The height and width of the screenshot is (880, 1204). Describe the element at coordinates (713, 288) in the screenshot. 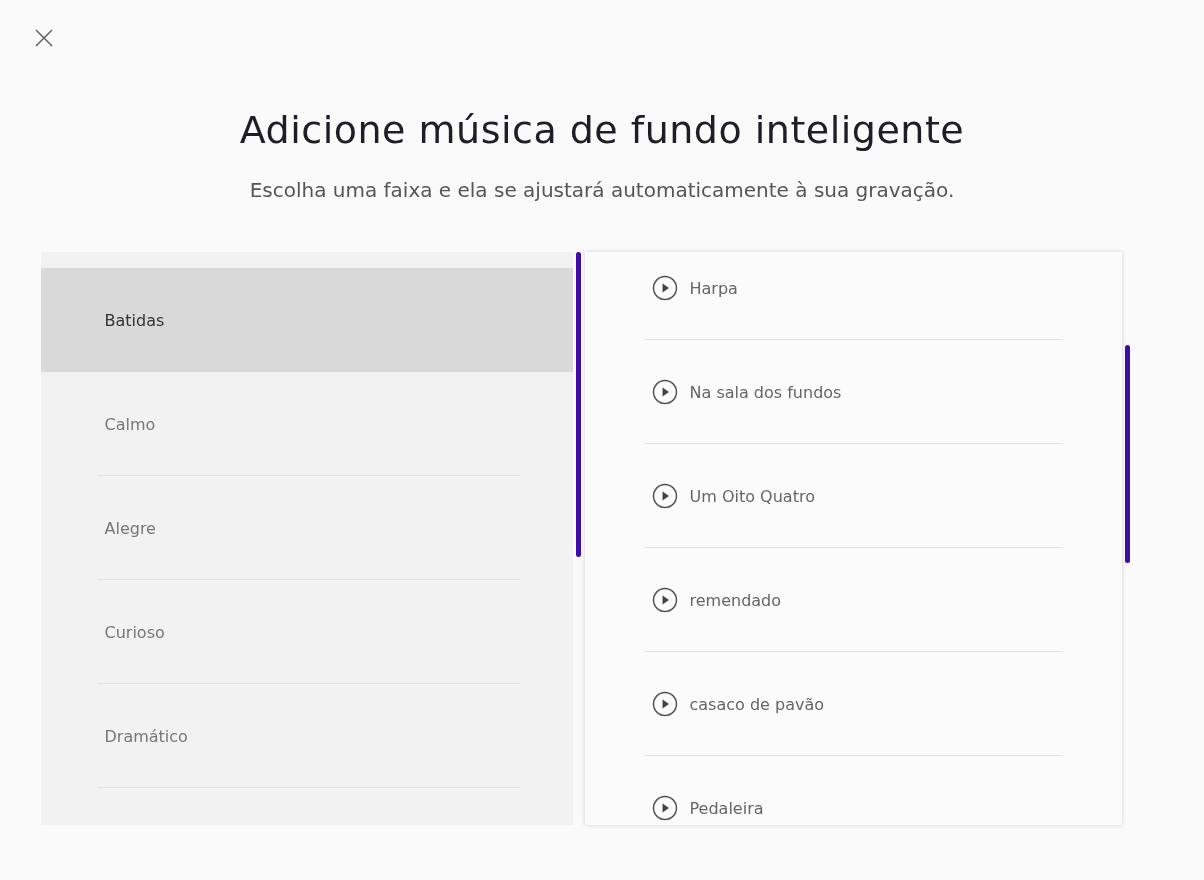

I see `track-title: Harpa` at that location.